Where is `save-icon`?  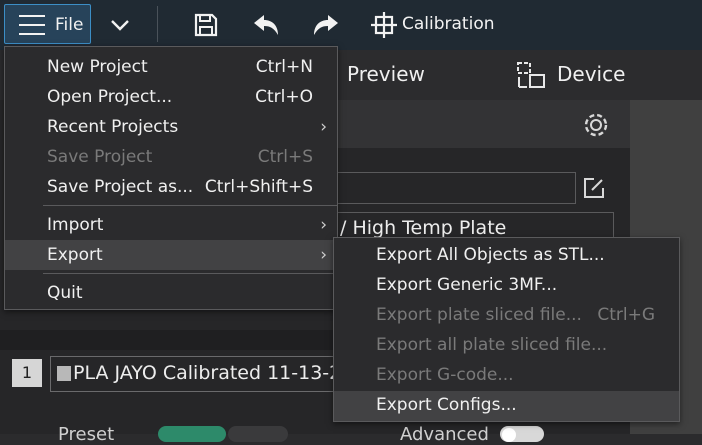 save-icon is located at coordinates (206, 25).